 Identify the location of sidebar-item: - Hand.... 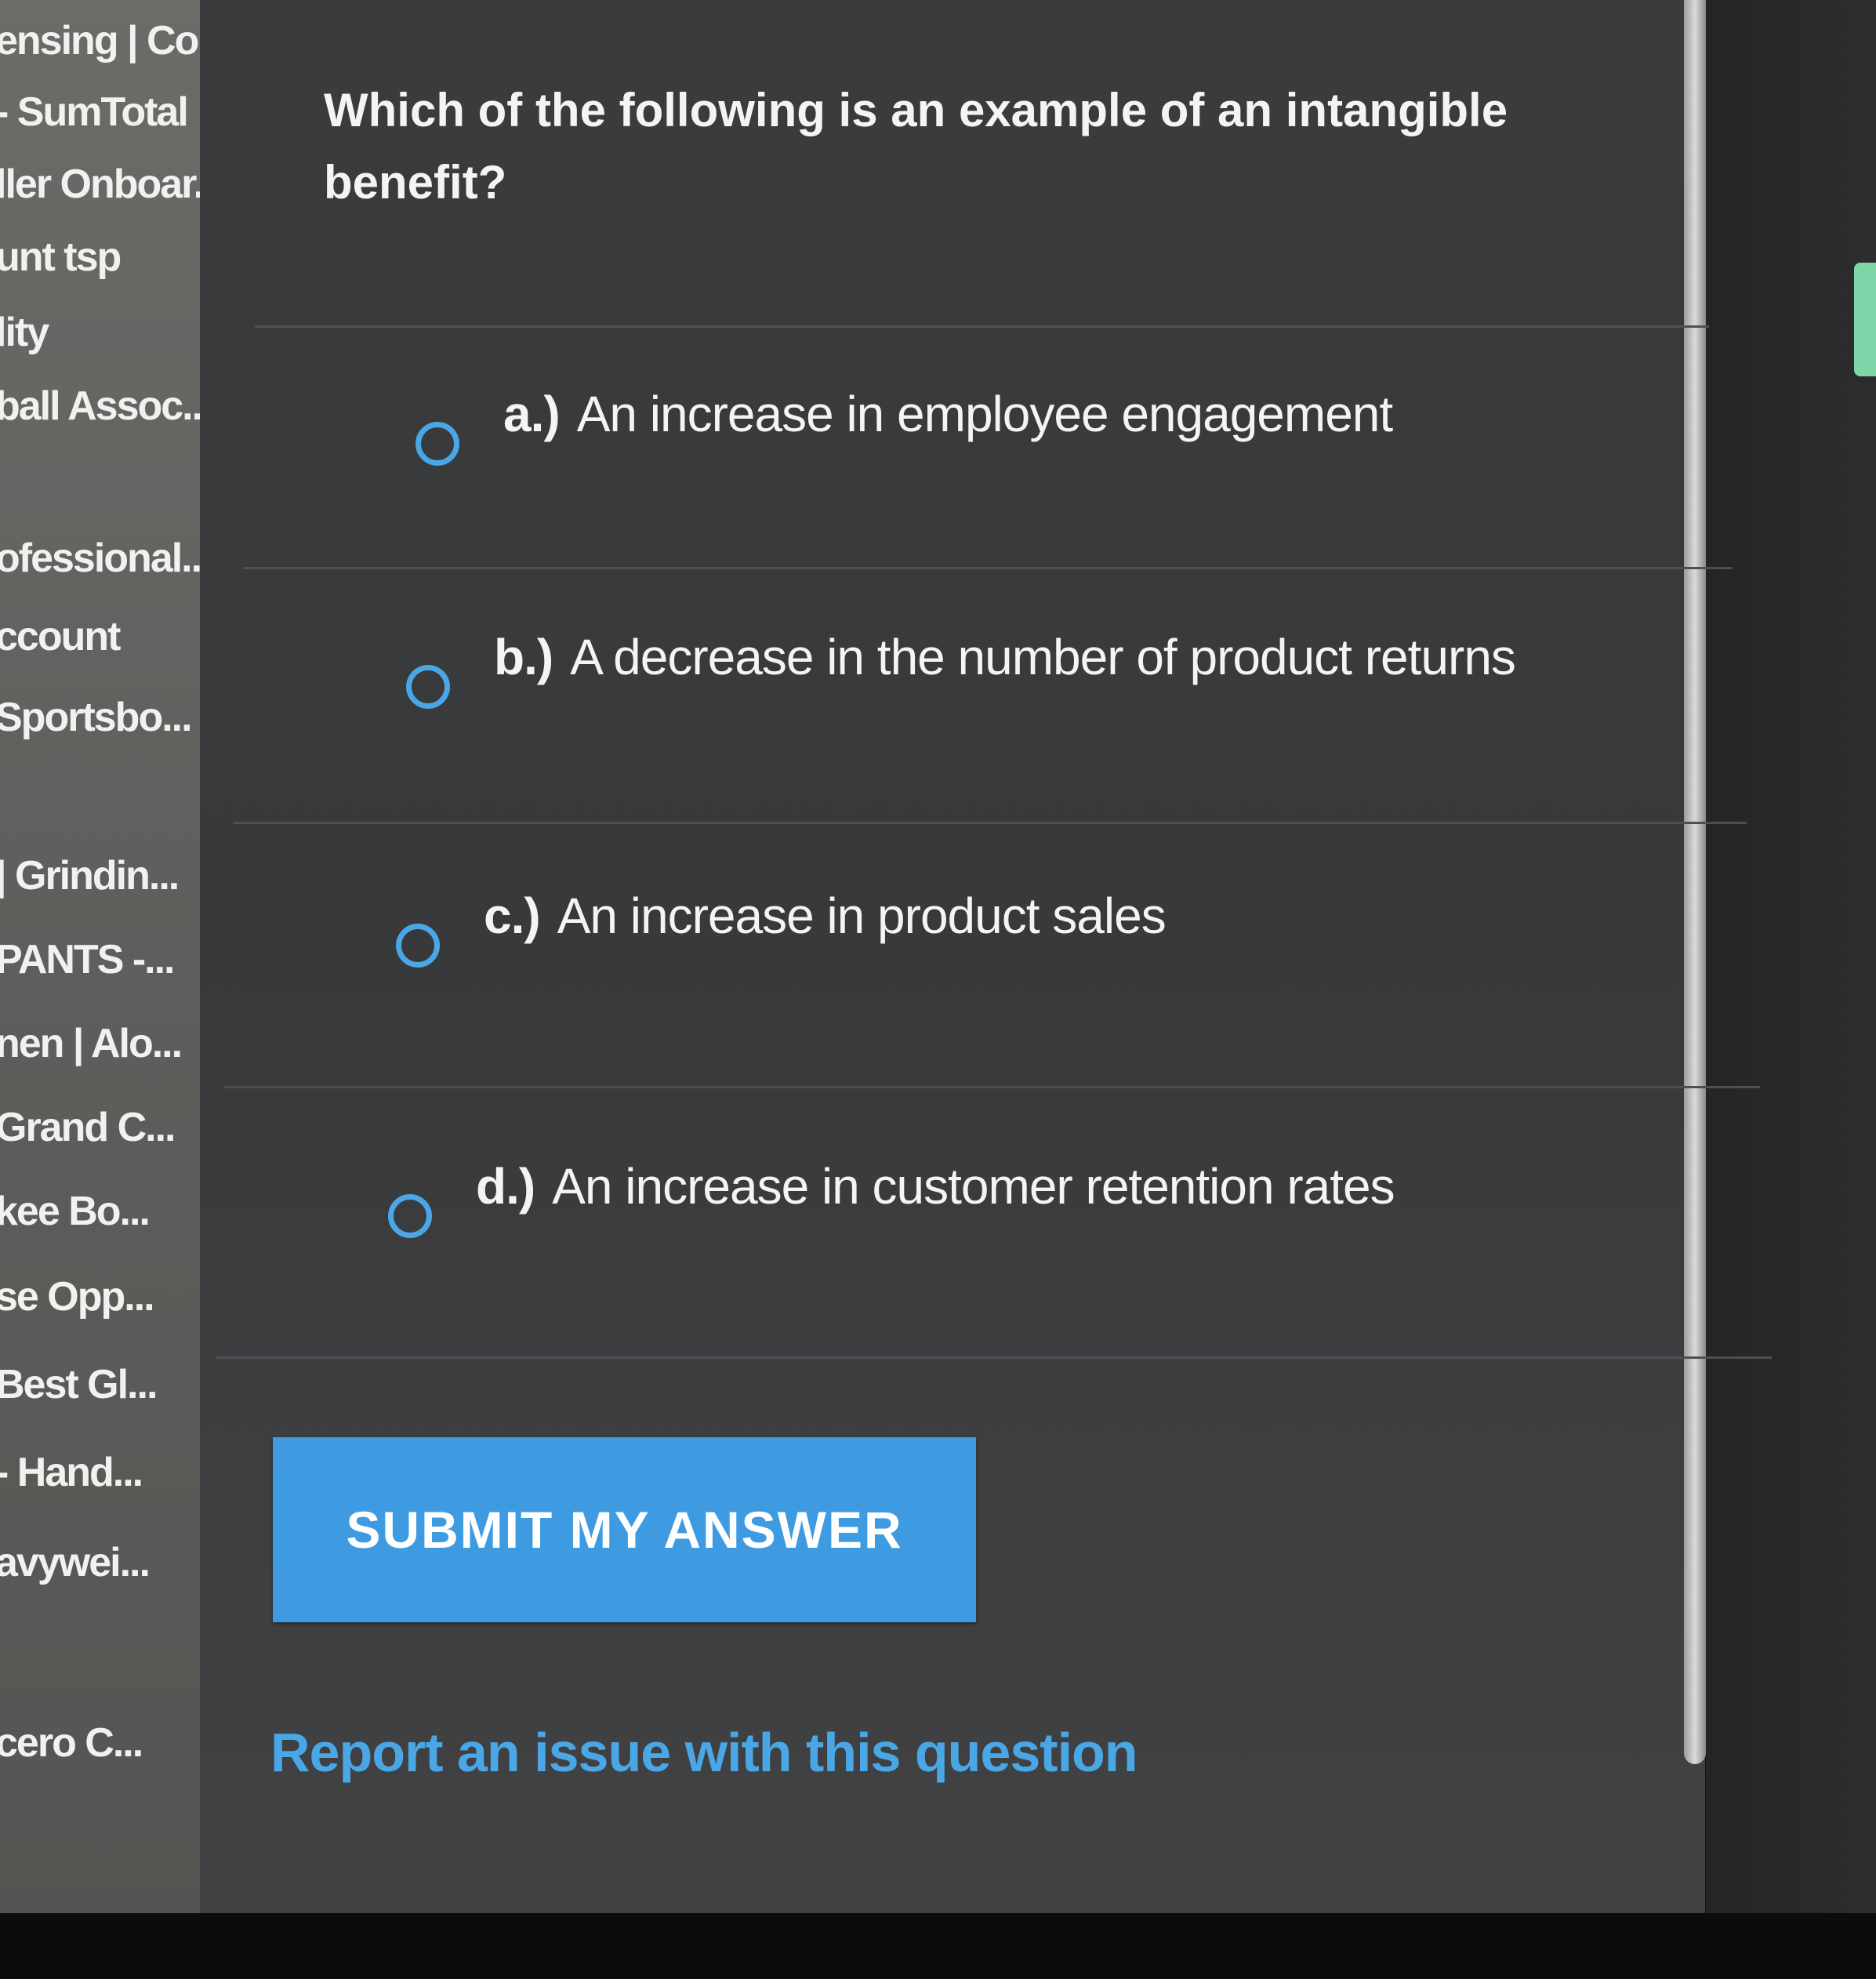
(71, 1472).